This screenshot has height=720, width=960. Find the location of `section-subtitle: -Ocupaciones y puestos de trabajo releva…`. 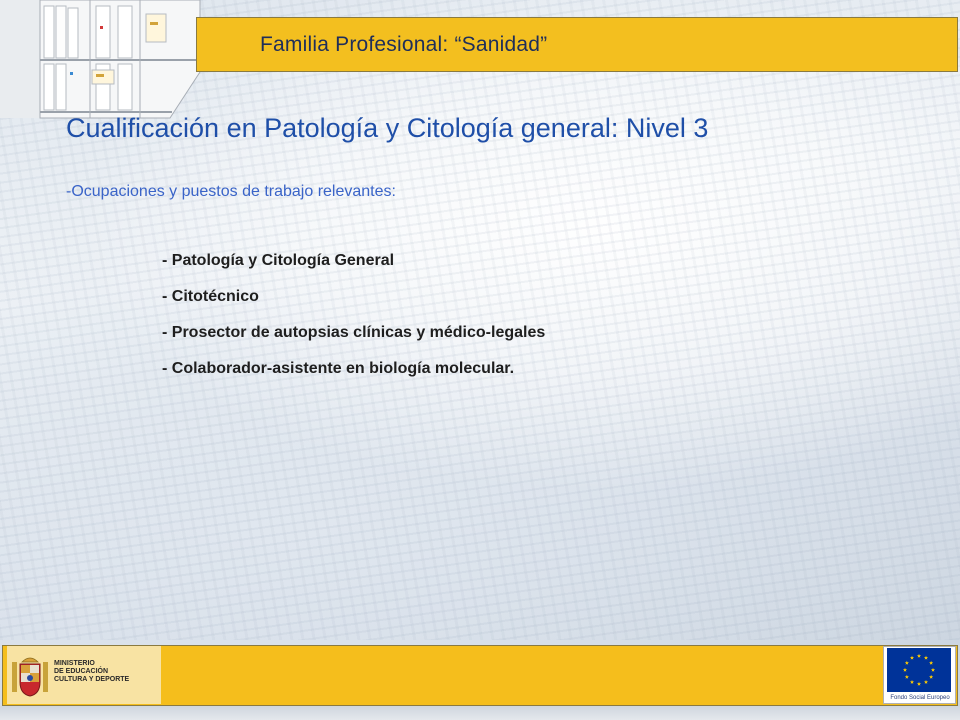

section-subtitle: -Ocupaciones y puestos de trabajo releva… is located at coordinates (231, 191).